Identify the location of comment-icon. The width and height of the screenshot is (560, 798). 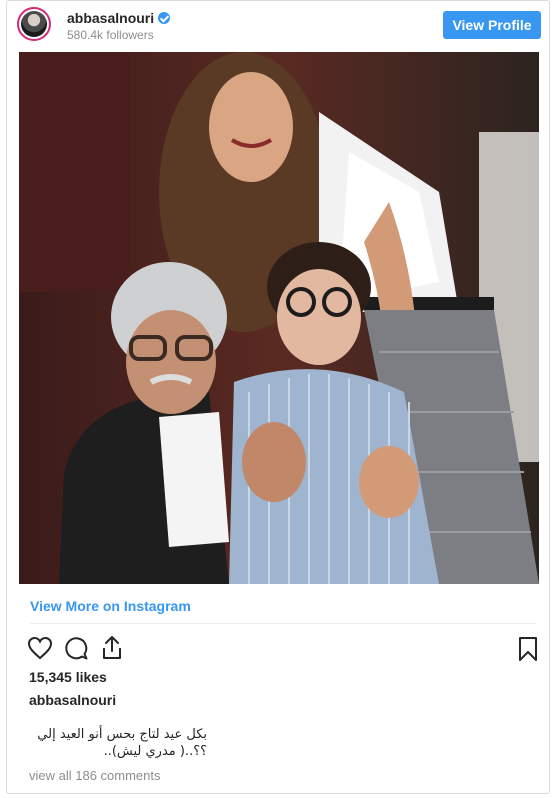
(76, 648).